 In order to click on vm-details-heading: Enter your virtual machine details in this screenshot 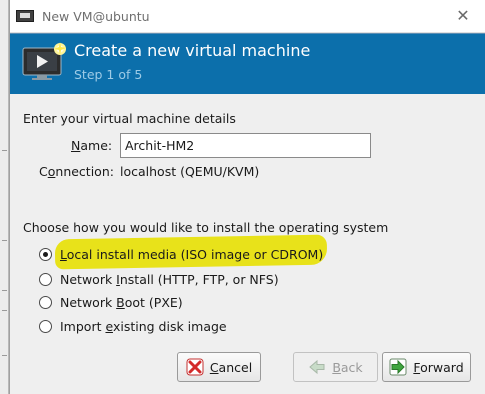, I will do `click(129, 118)`.